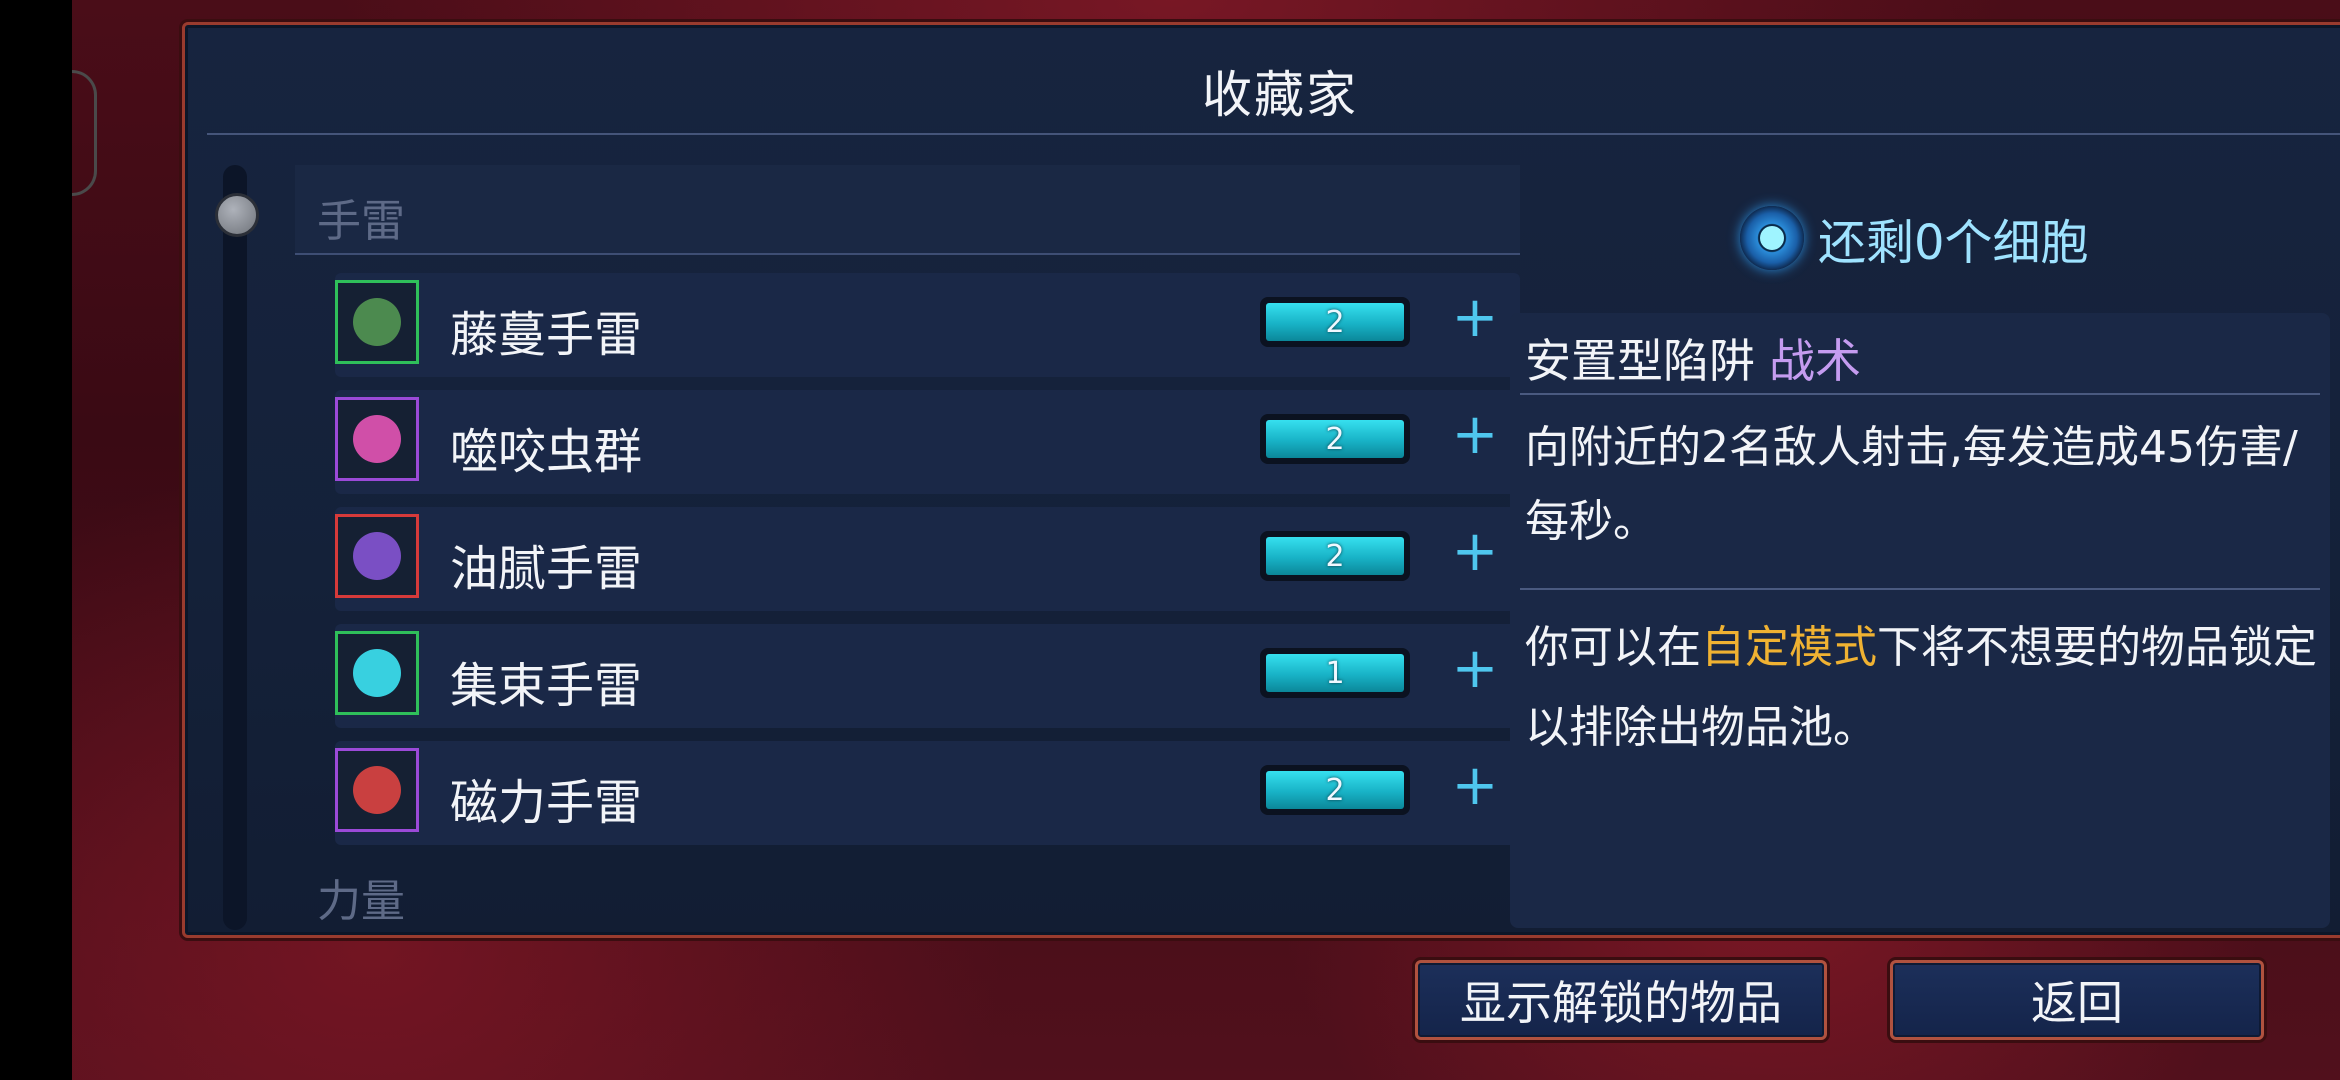 Image resolution: width=2340 pixels, height=1080 pixels. I want to click on item-row-vine-grenade: 藤蔓手雷 2 +, so click(927, 325).